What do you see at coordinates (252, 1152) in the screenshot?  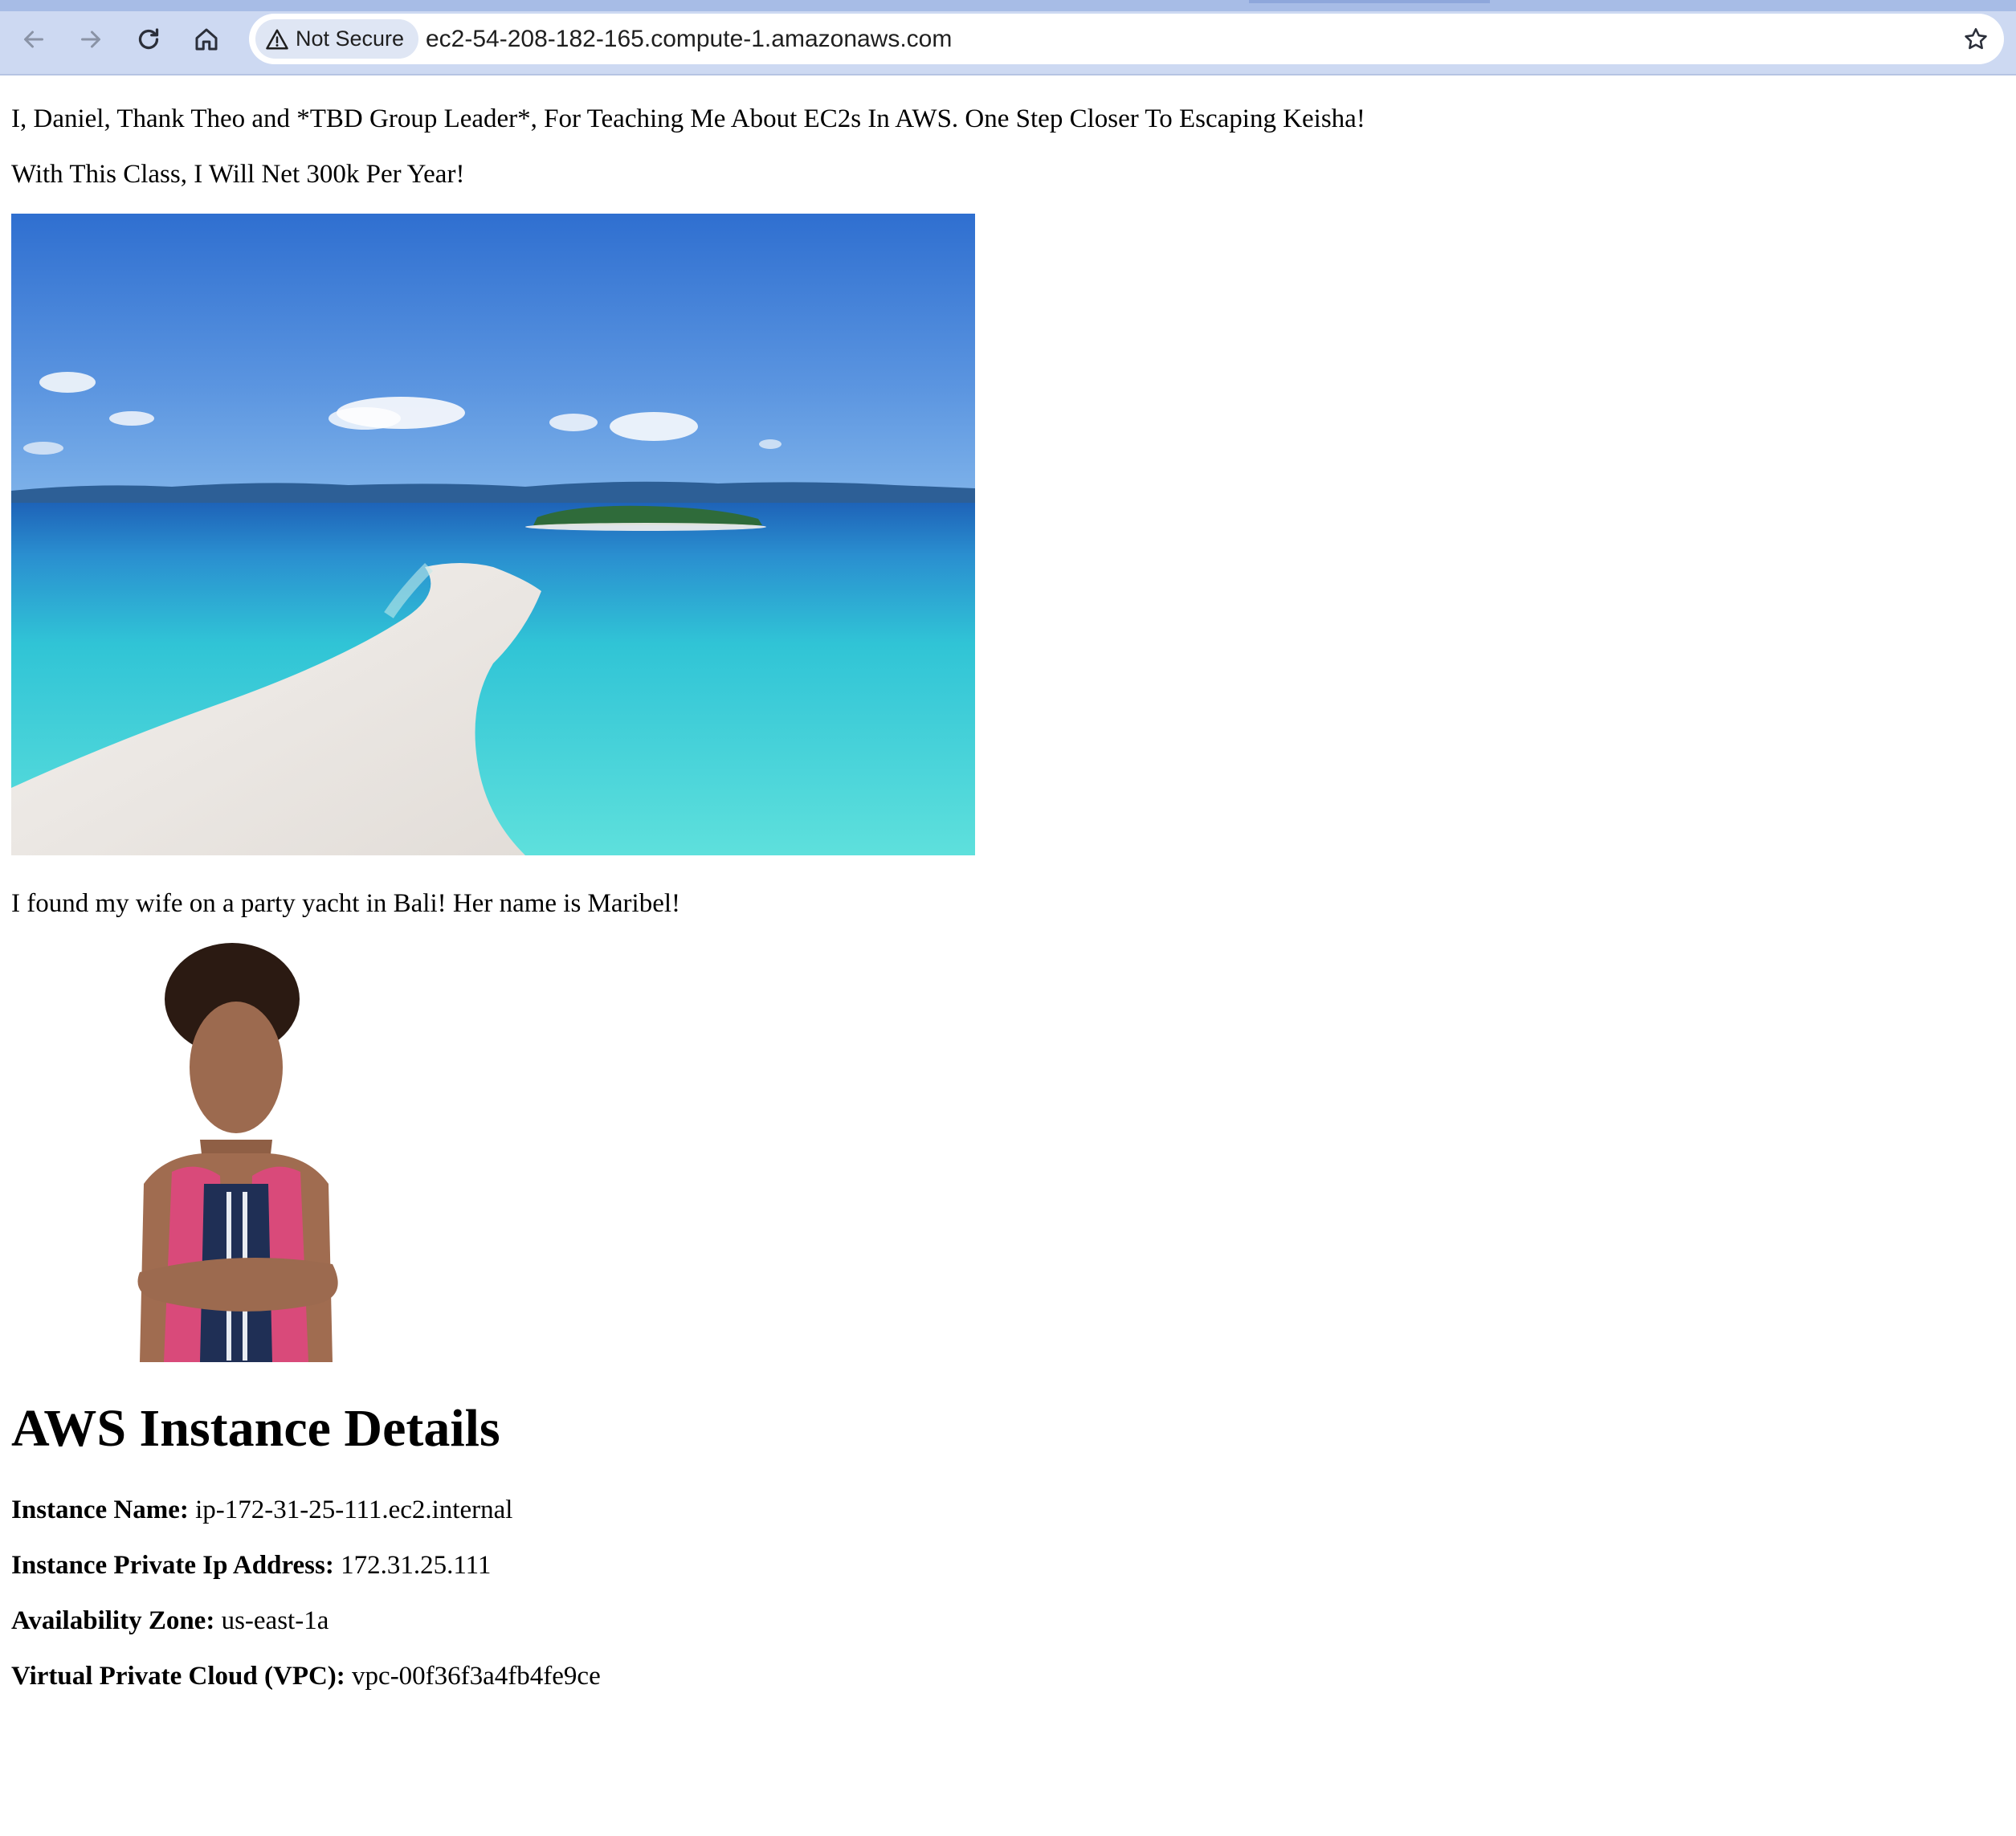 I see `portrait-image` at bounding box center [252, 1152].